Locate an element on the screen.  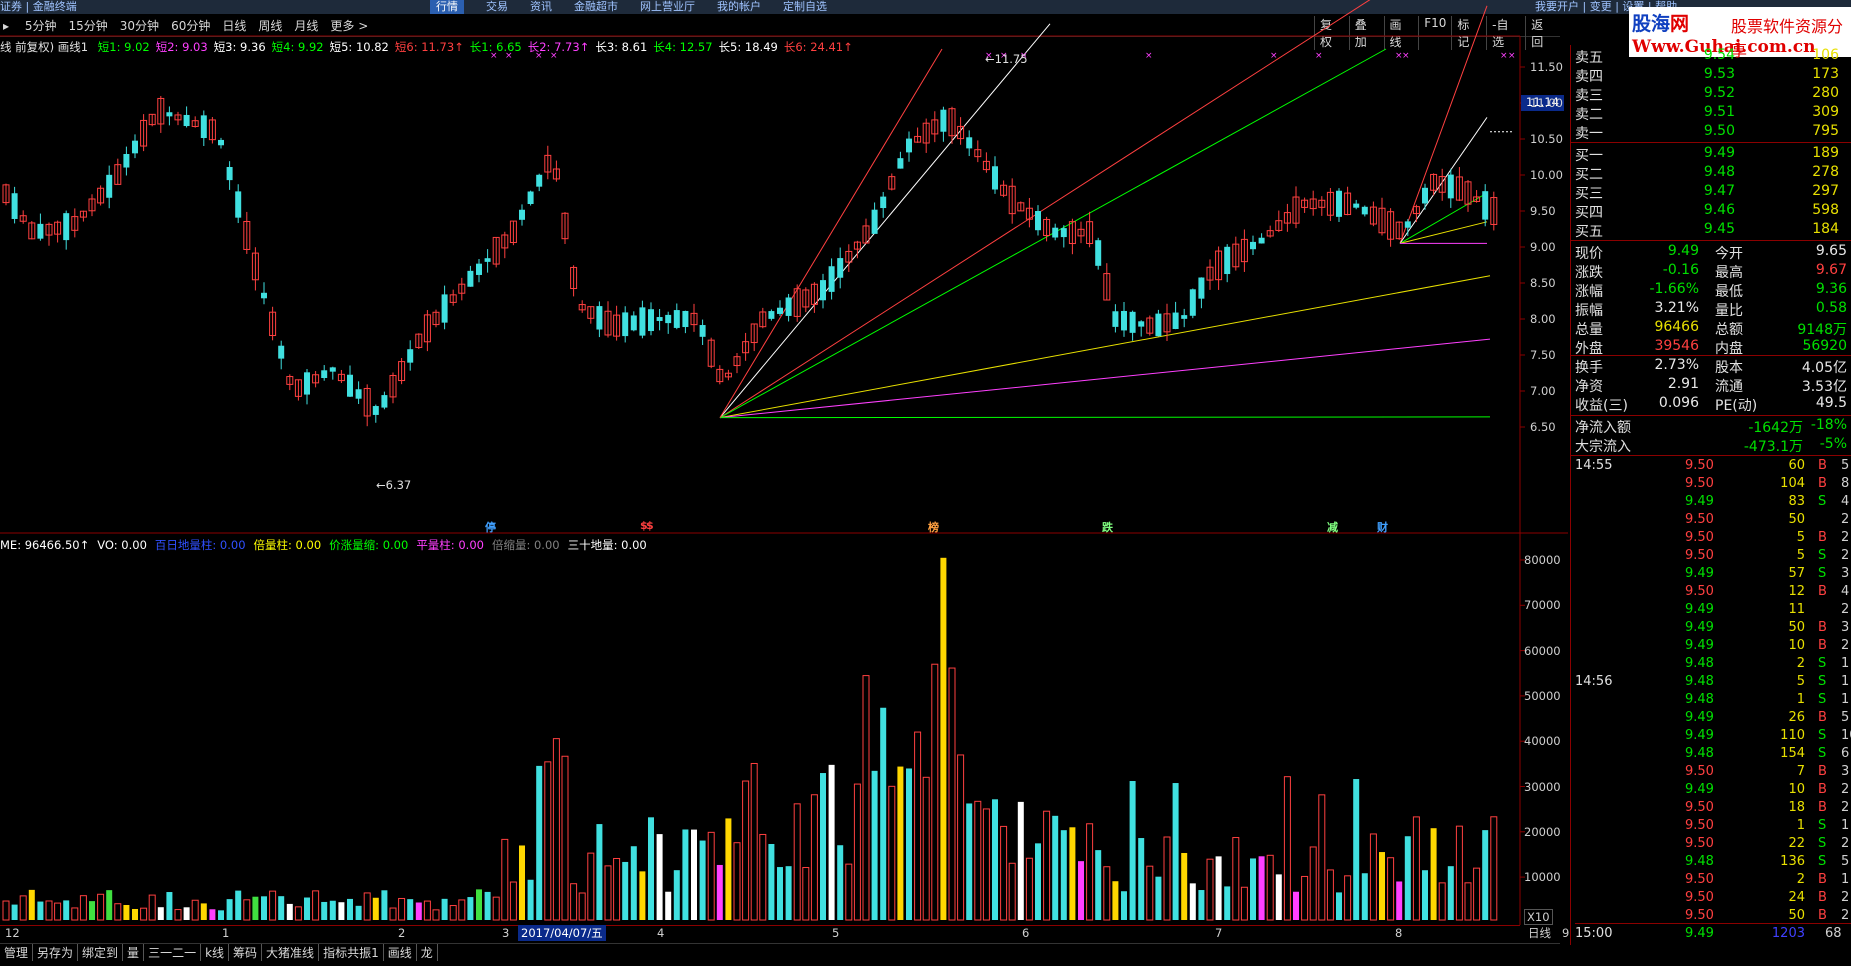
bottom-tab: 量 is located at coordinates (134, 952).